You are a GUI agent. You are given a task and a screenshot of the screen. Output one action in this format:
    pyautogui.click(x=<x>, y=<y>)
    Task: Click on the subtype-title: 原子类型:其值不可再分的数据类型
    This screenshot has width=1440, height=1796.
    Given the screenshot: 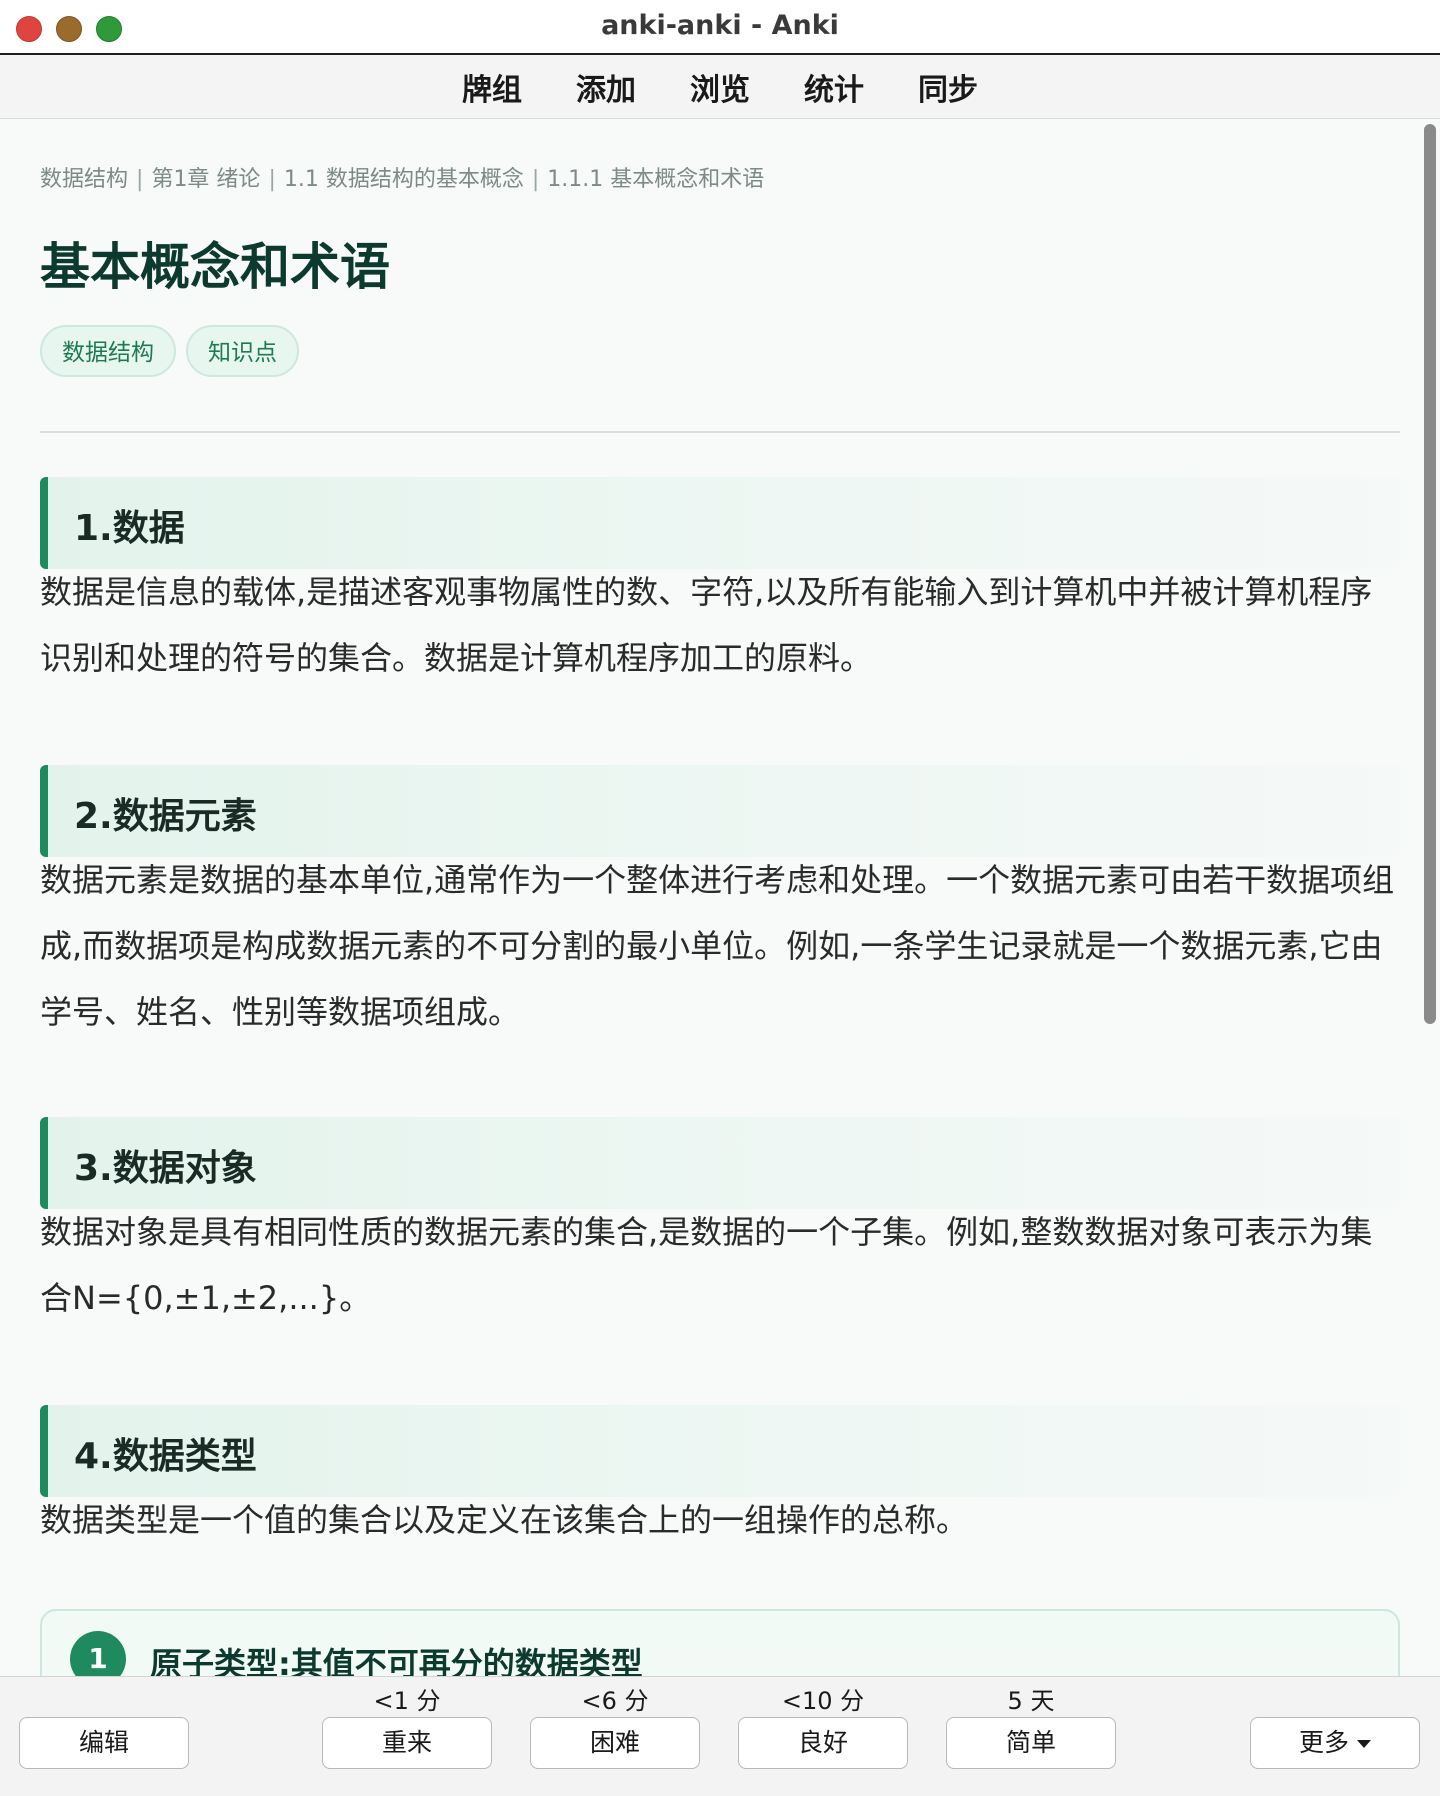 What is the action you would take?
    pyautogui.click(x=396, y=1660)
    